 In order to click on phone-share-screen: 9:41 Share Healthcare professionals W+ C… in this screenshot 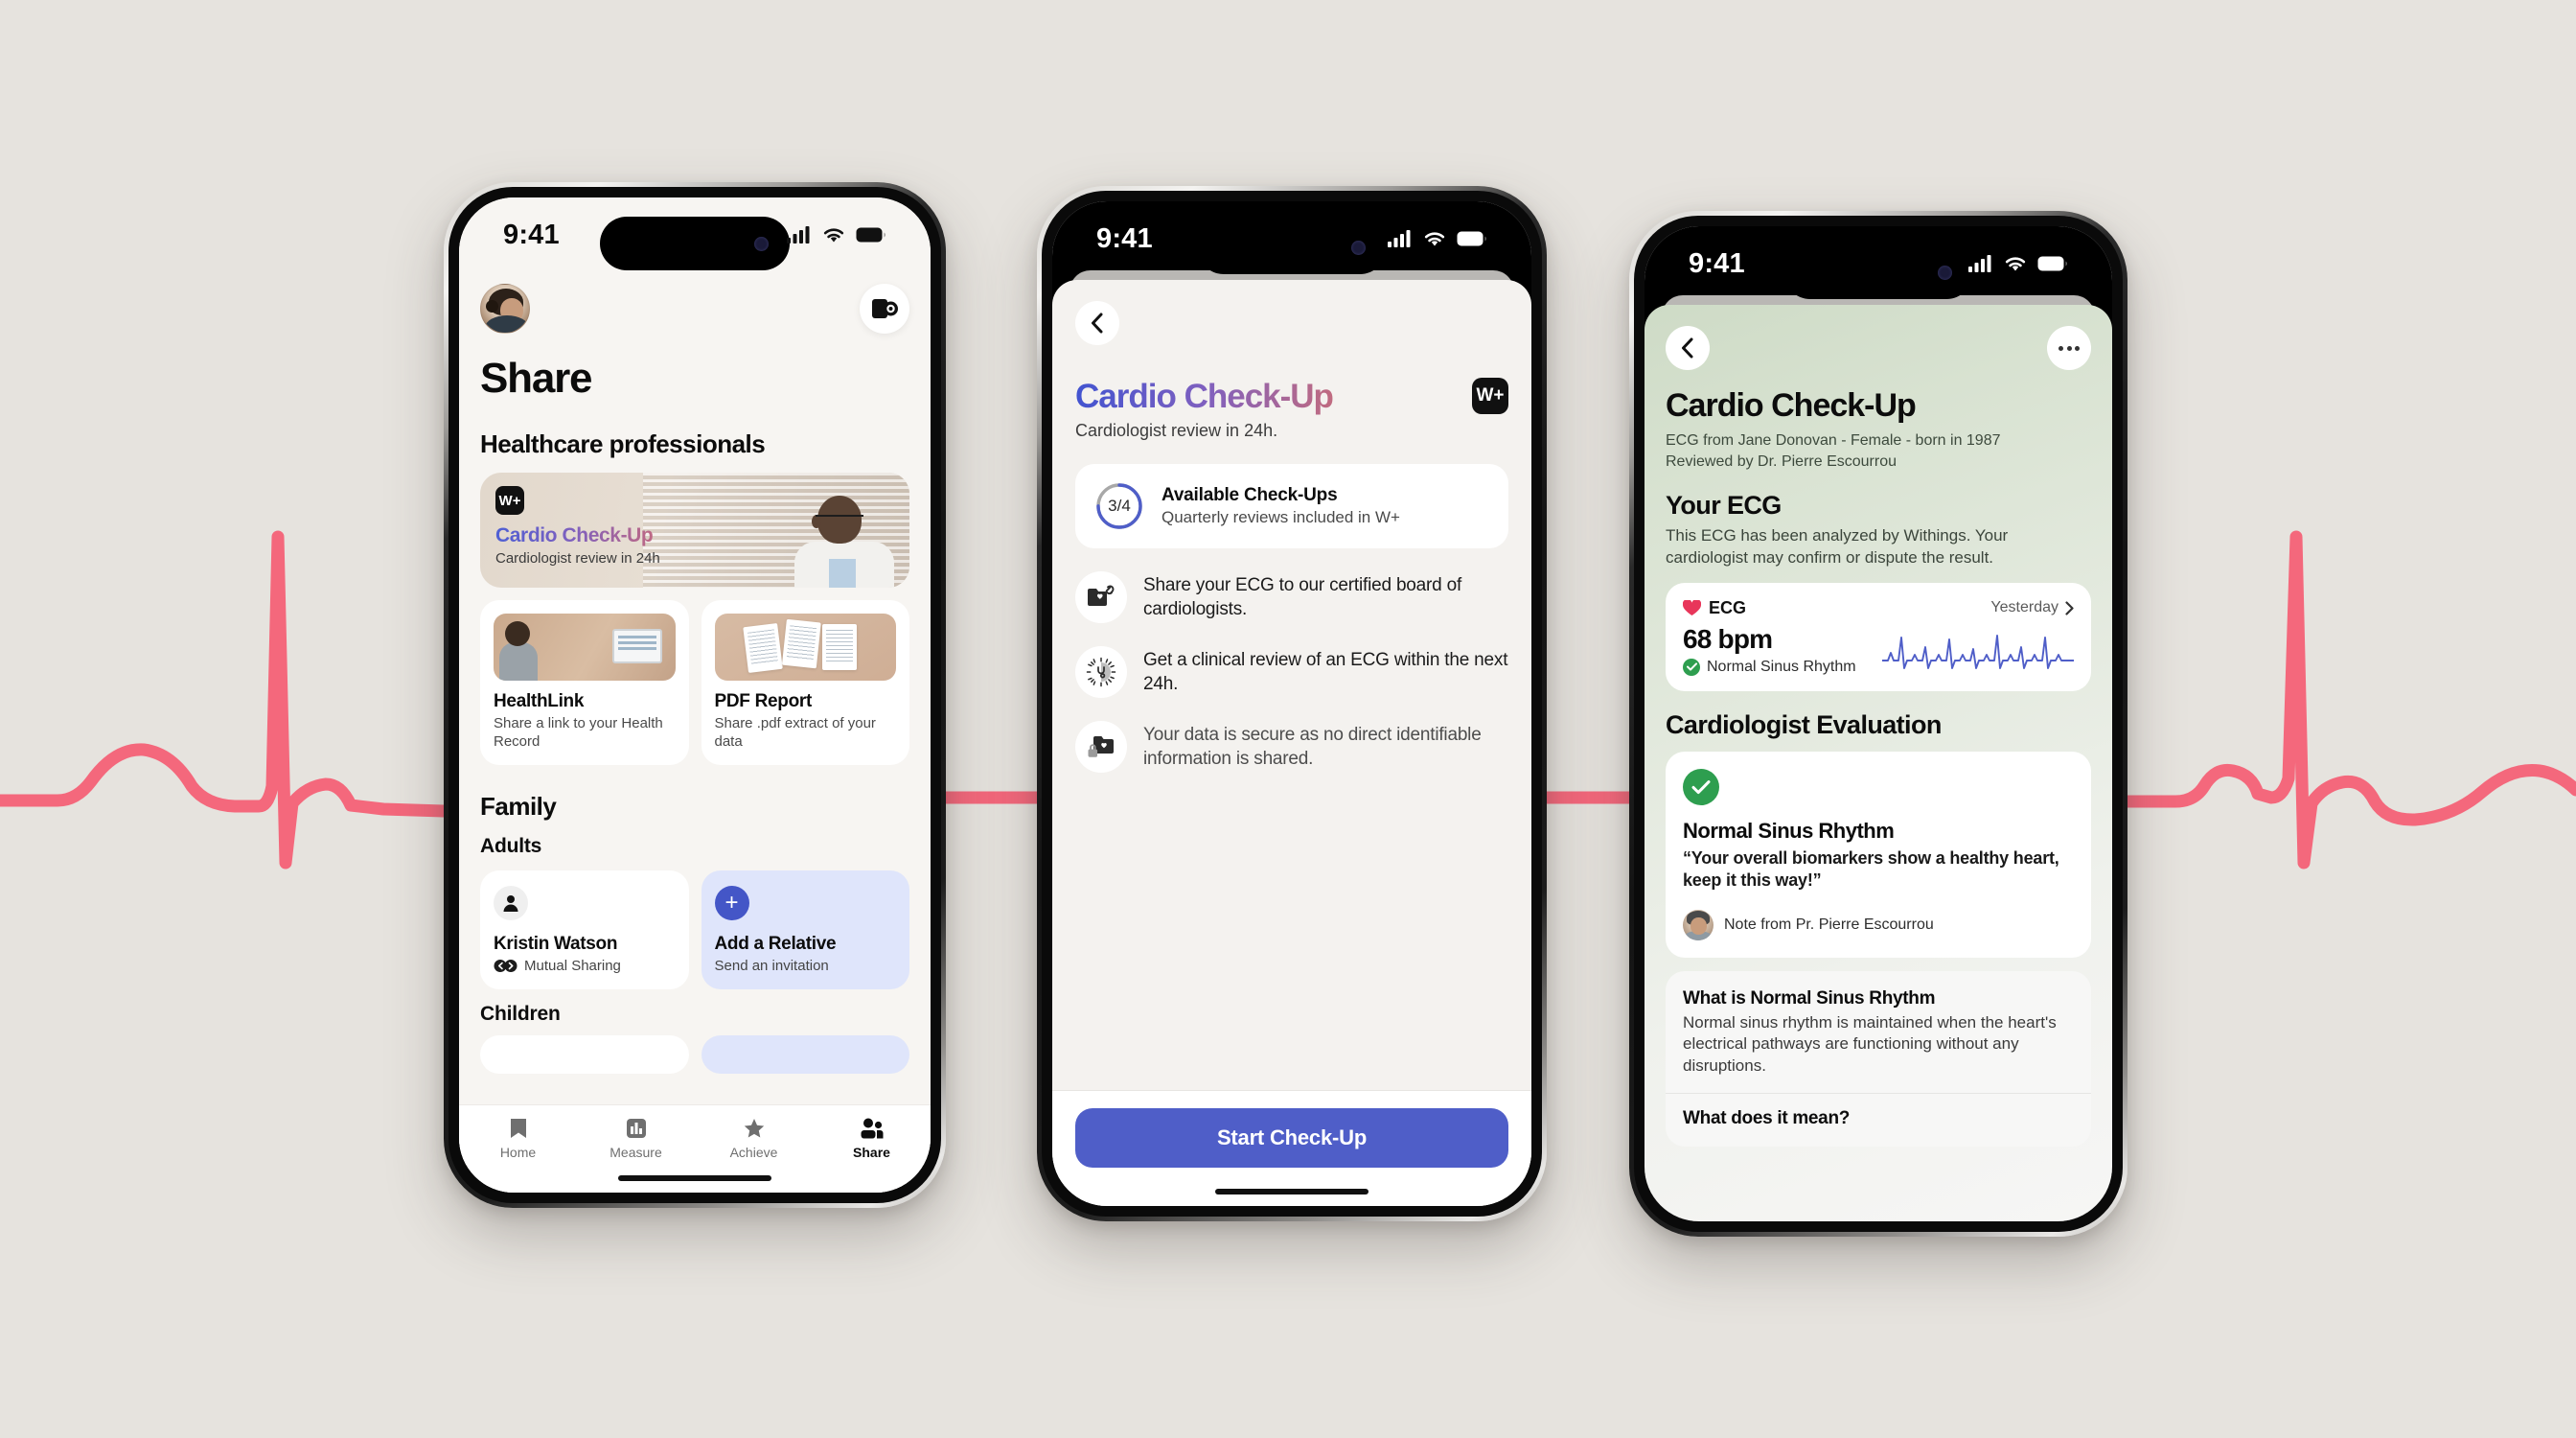, I will do `click(695, 695)`.